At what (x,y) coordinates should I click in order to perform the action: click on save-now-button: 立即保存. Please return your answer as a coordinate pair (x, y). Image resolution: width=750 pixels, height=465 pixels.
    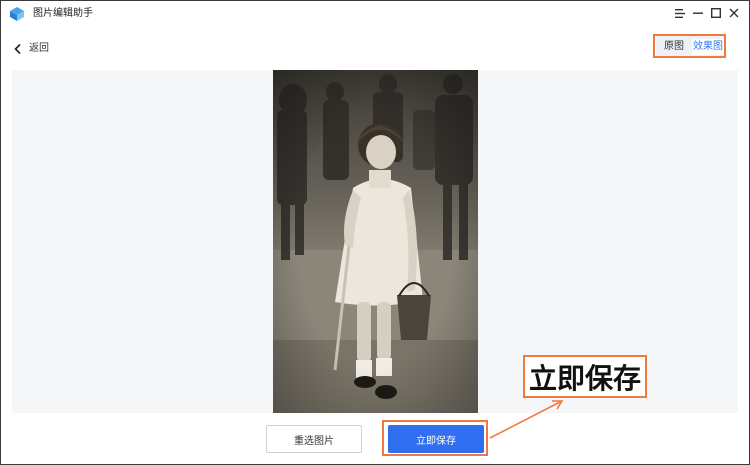
    Looking at the image, I should click on (436, 439).